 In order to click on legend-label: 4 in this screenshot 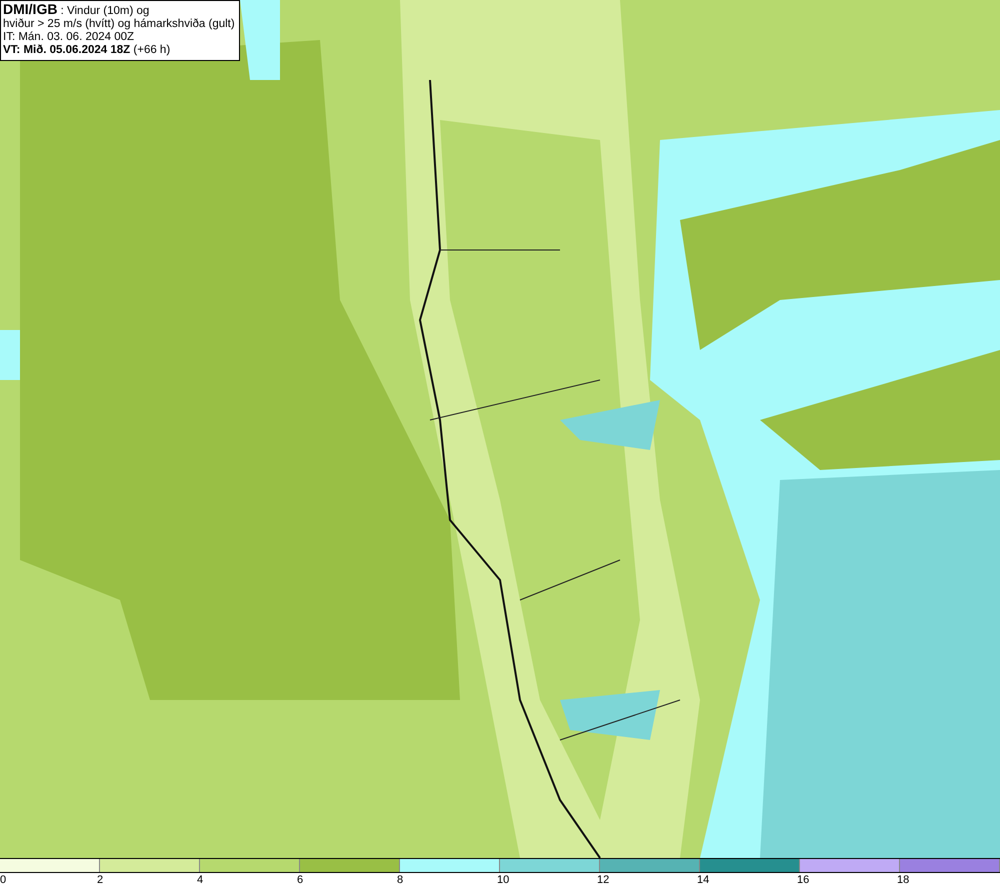, I will do `click(200, 880)`.